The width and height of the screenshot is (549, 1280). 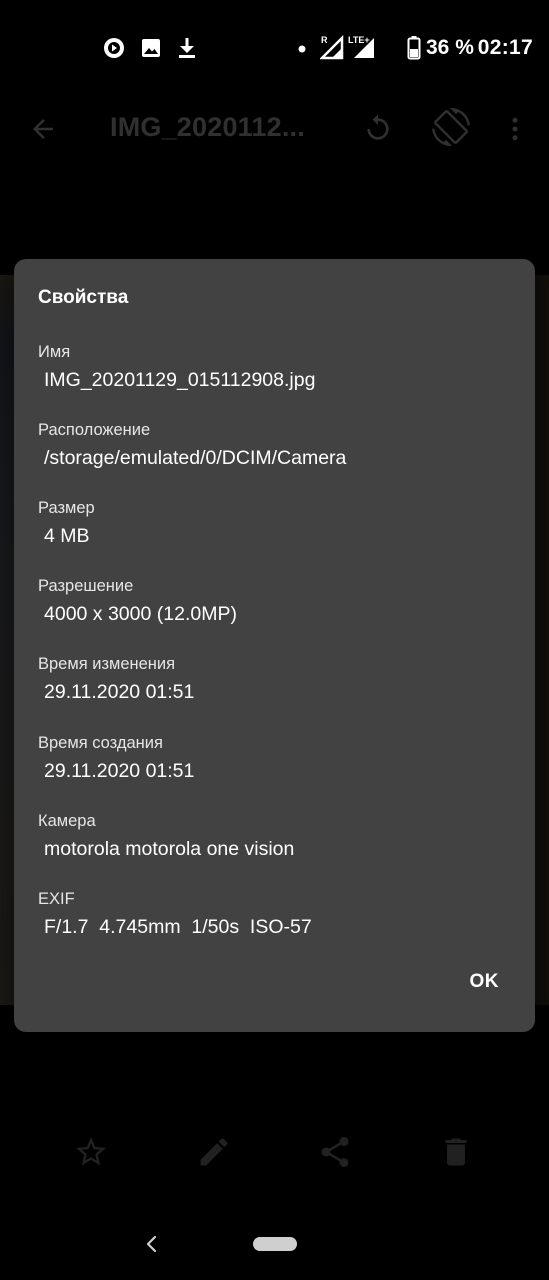 I want to click on property-value: motorola motorola one vision, so click(x=169, y=849).